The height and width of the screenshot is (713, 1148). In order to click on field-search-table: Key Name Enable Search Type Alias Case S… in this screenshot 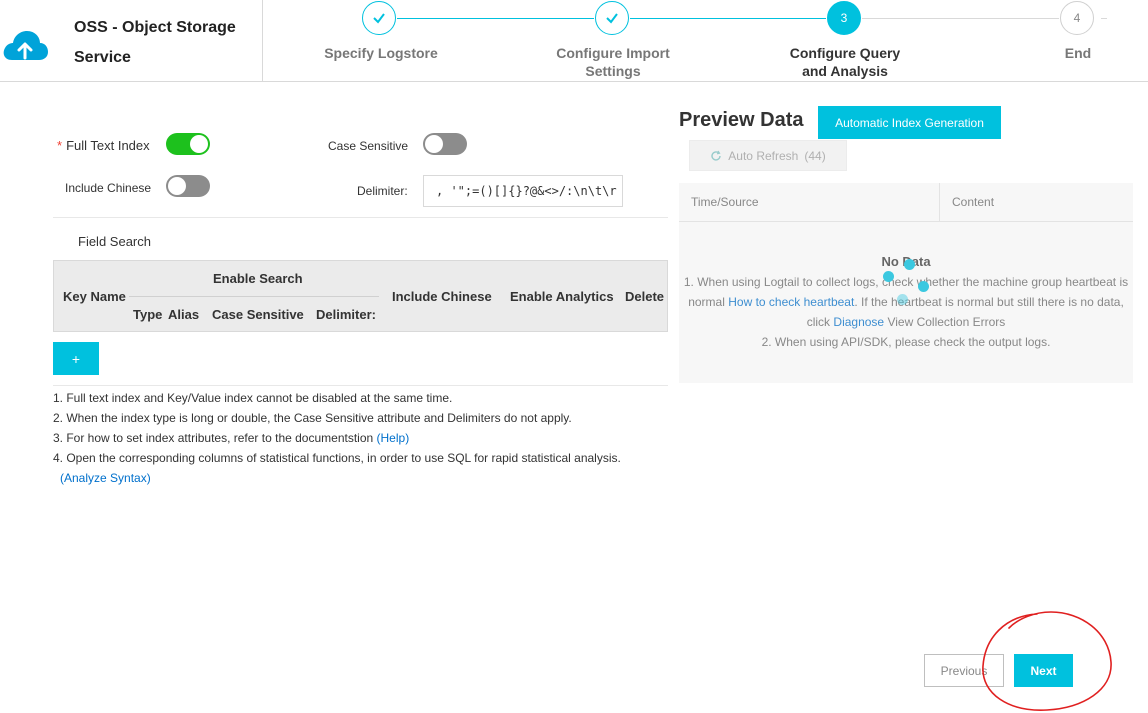, I will do `click(360, 296)`.